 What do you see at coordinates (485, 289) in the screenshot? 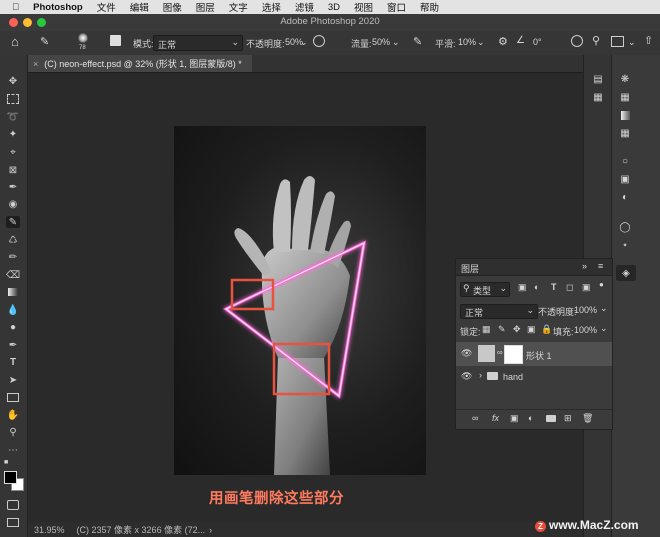
I see `filter-kind-select: ⚲ 类型 ⌄` at bounding box center [485, 289].